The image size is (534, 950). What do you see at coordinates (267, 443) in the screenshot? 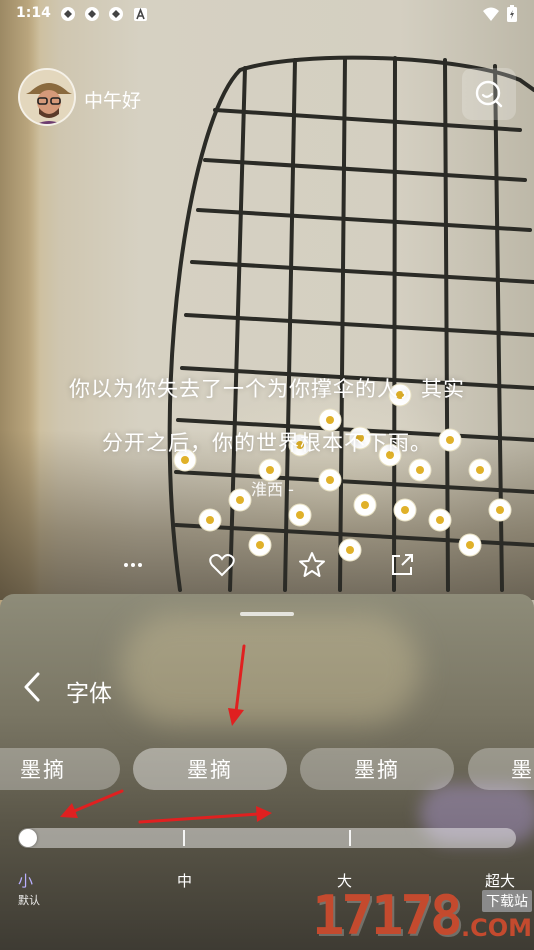
I see `quote-line-2: 分开之后，你的世界根本不下雨。` at bounding box center [267, 443].